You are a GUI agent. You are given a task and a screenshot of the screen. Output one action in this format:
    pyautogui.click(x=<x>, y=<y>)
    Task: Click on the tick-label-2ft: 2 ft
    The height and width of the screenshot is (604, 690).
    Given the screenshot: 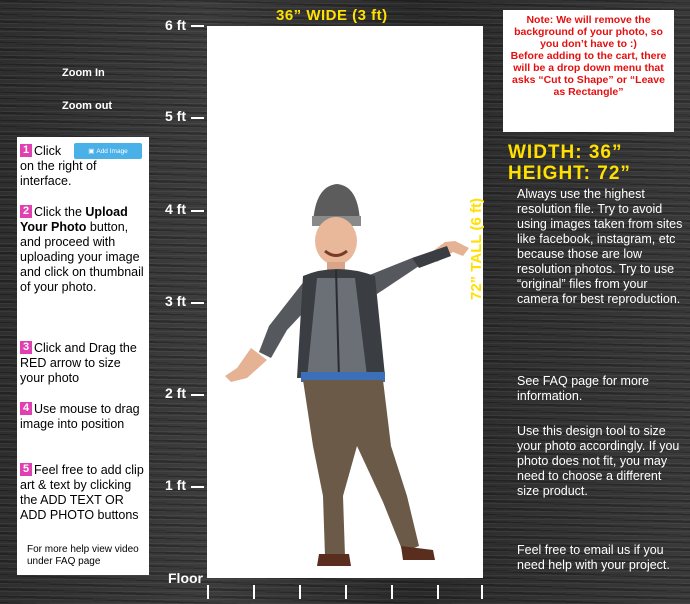 What is the action you would take?
    pyautogui.click(x=175, y=393)
    